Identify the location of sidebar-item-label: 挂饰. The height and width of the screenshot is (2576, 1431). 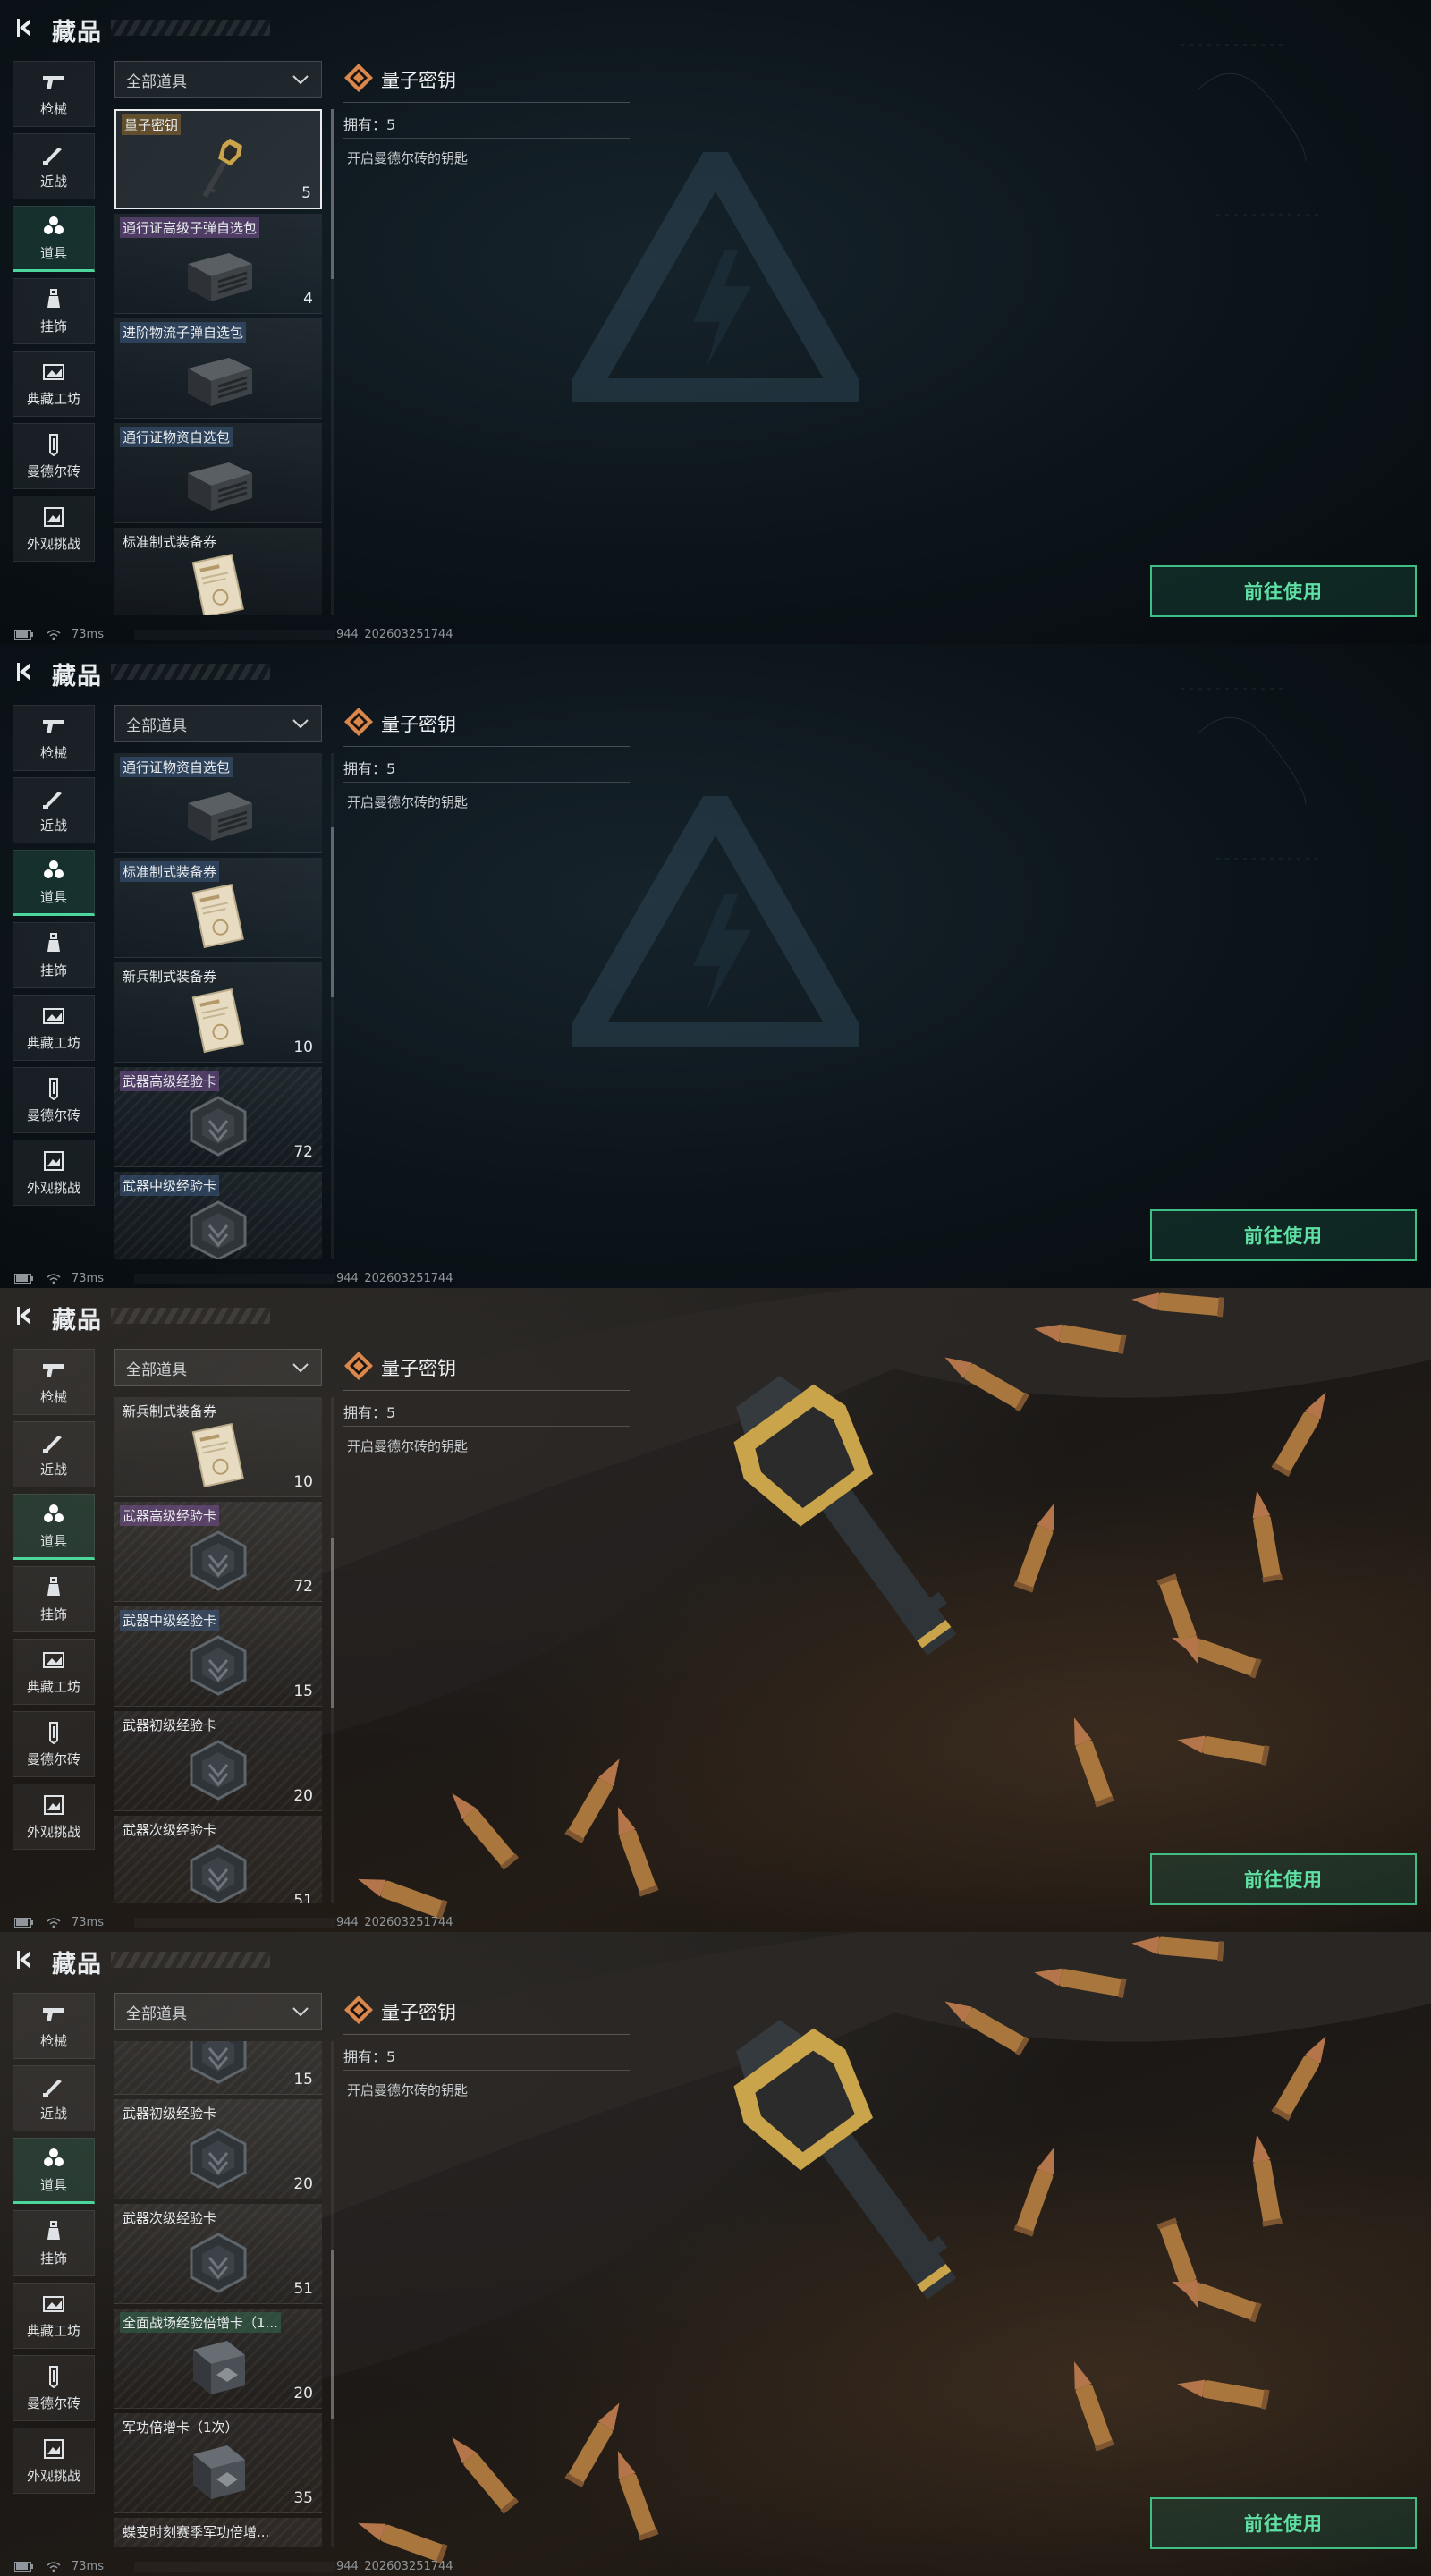
(53, 2258).